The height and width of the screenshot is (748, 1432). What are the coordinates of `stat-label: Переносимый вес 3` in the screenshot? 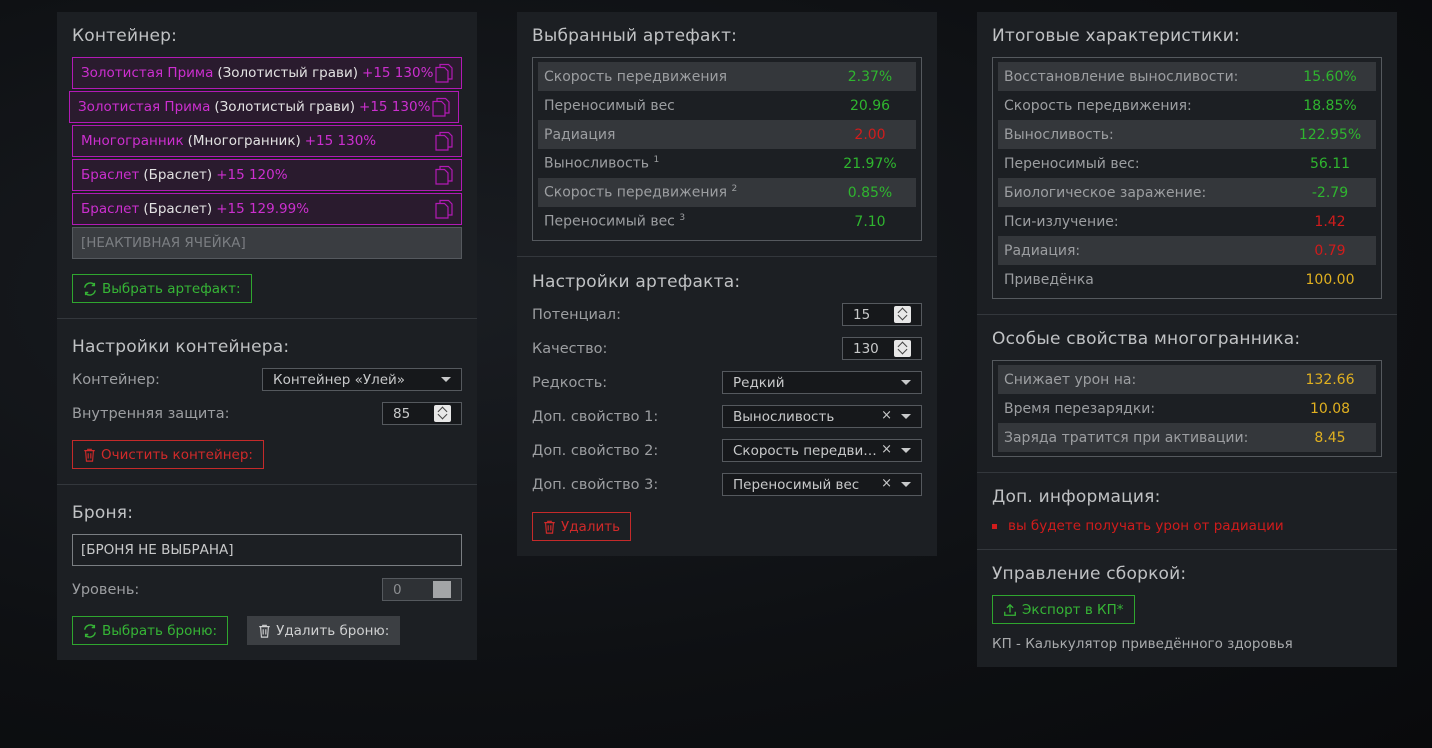 It's located at (615, 221).